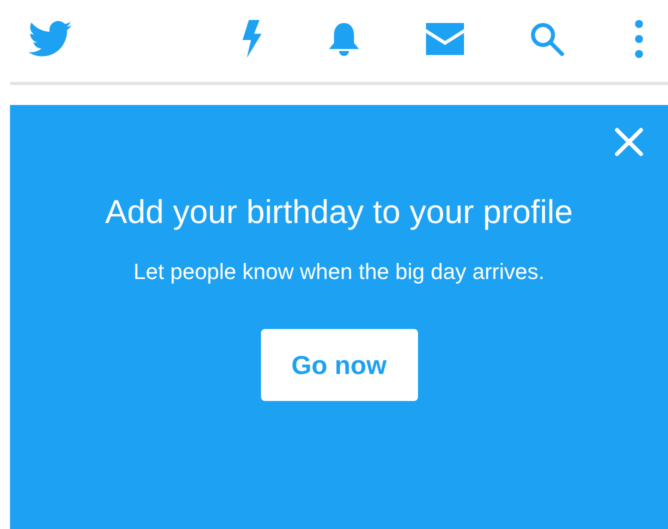 This screenshot has width=668, height=529. What do you see at coordinates (629, 142) in the screenshot?
I see `close-icon` at bounding box center [629, 142].